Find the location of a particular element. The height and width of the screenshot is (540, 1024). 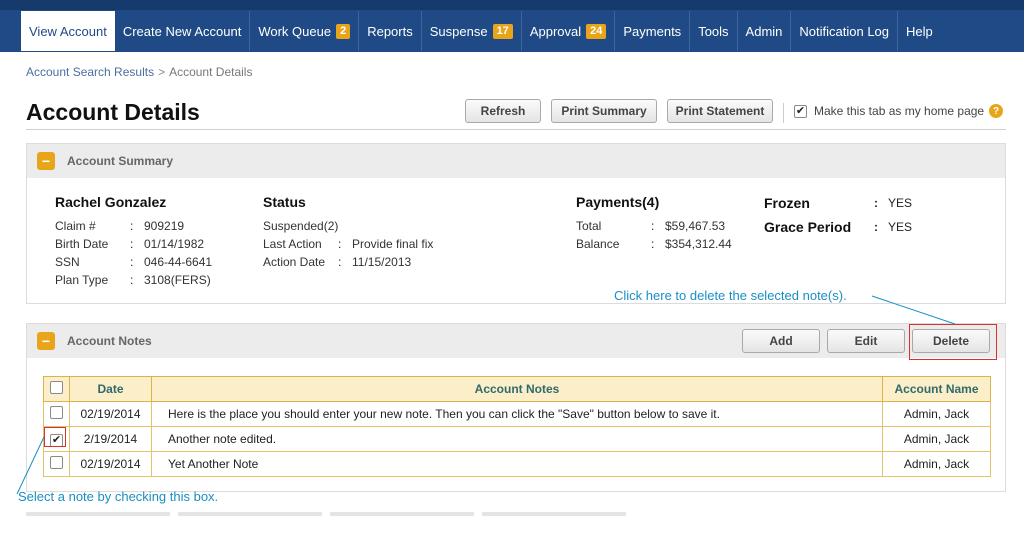

checkbox-callout-line is located at coordinates (30, 465).